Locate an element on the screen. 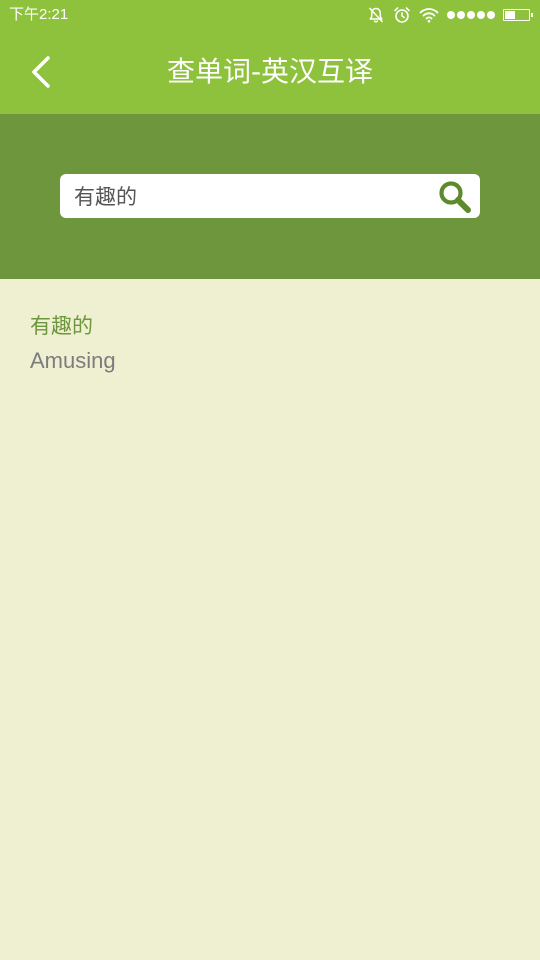 The height and width of the screenshot is (960, 540). signal-icon is located at coordinates (471, 15).